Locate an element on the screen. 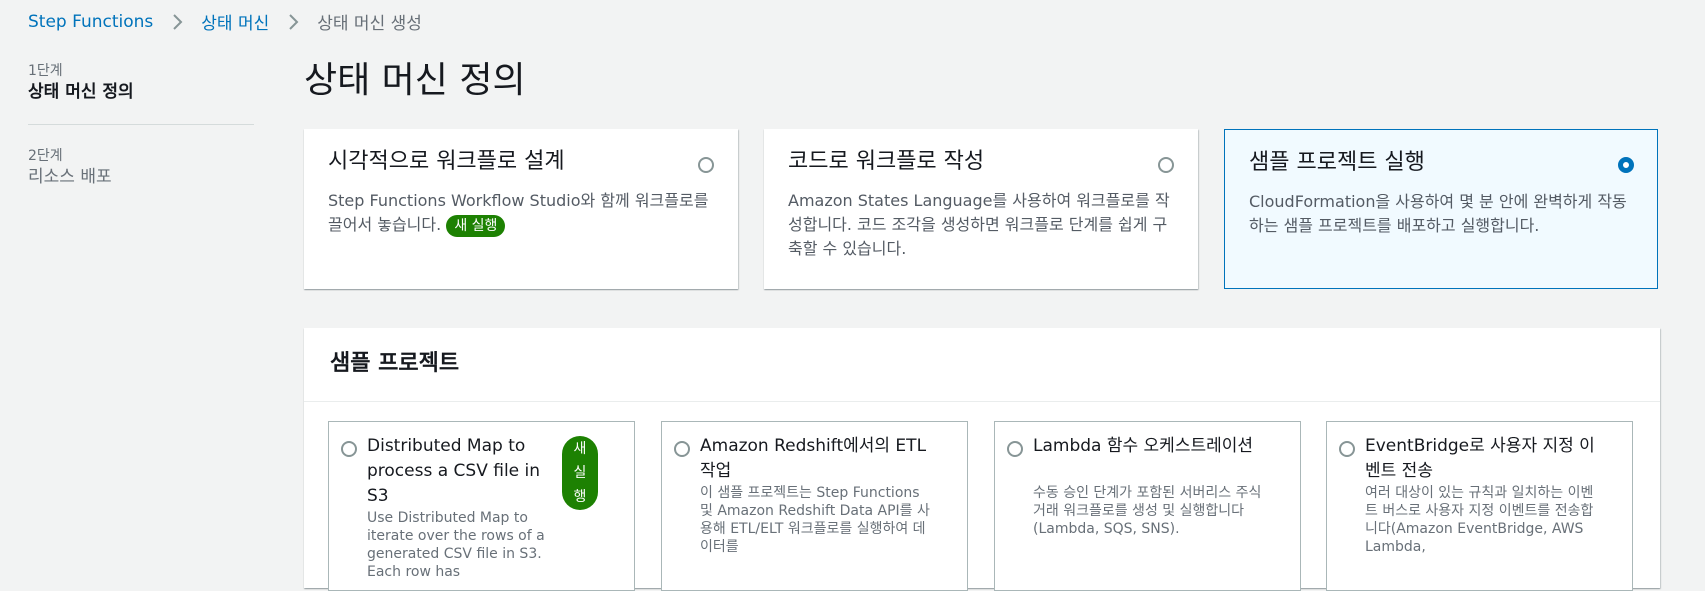 The width and height of the screenshot is (1705, 591). wizard-steps: 1단계 상태 머신 정의 2단계 리소스 배포 is located at coordinates (141, 135).